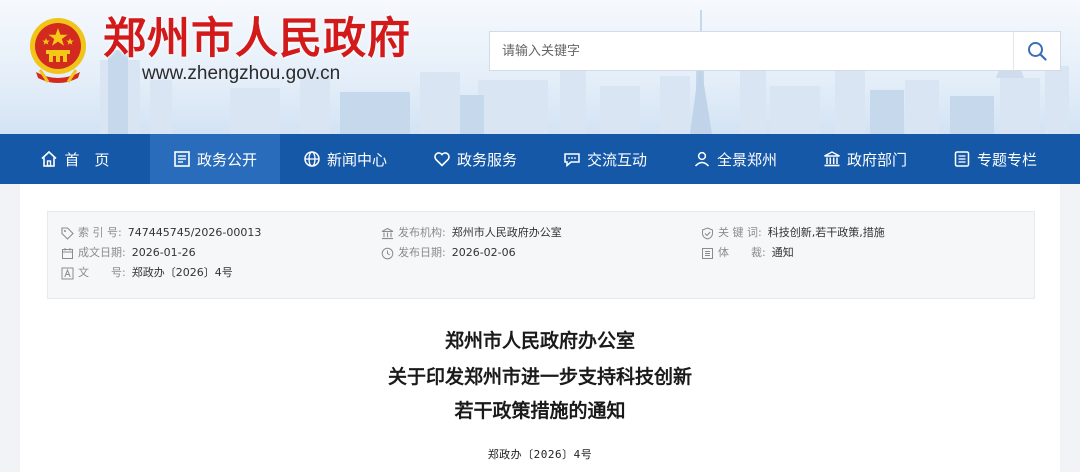 The width and height of the screenshot is (1080, 472). I want to click on meta-keywords-value: 科技创新,若干政策,措施, so click(826, 232).